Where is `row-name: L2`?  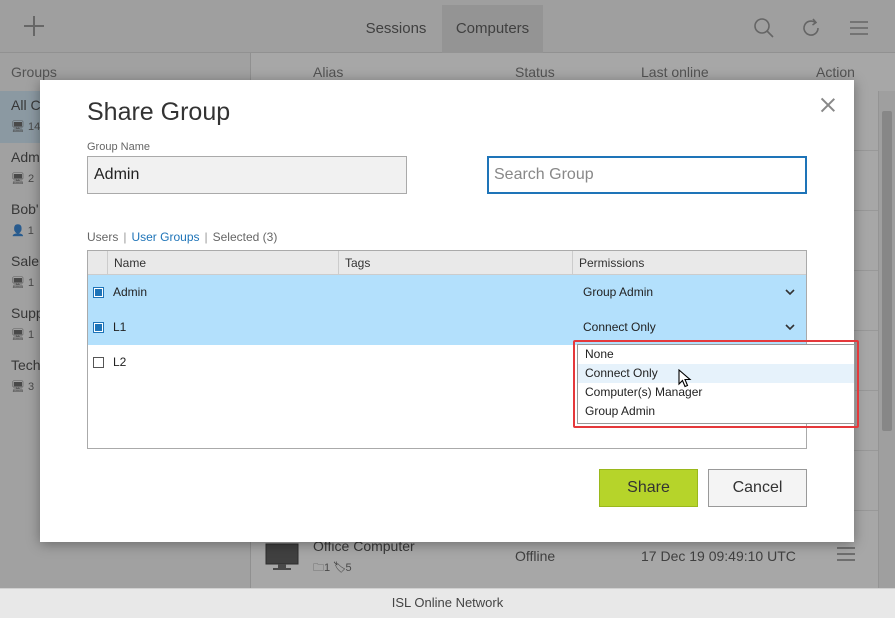
row-name: L2 is located at coordinates (120, 362).